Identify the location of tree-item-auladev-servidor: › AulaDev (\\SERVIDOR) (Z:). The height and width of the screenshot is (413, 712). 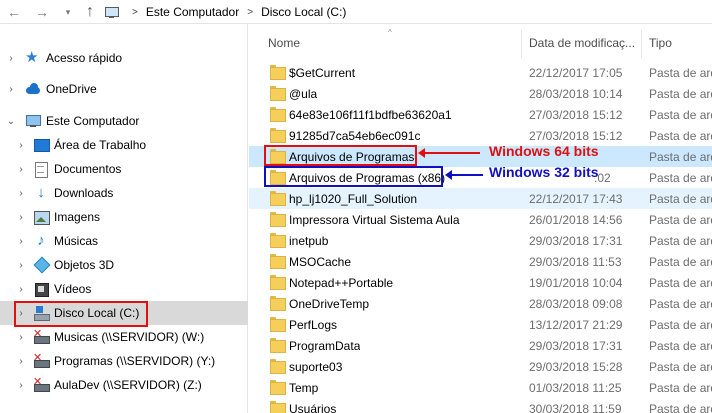
(124, 385).